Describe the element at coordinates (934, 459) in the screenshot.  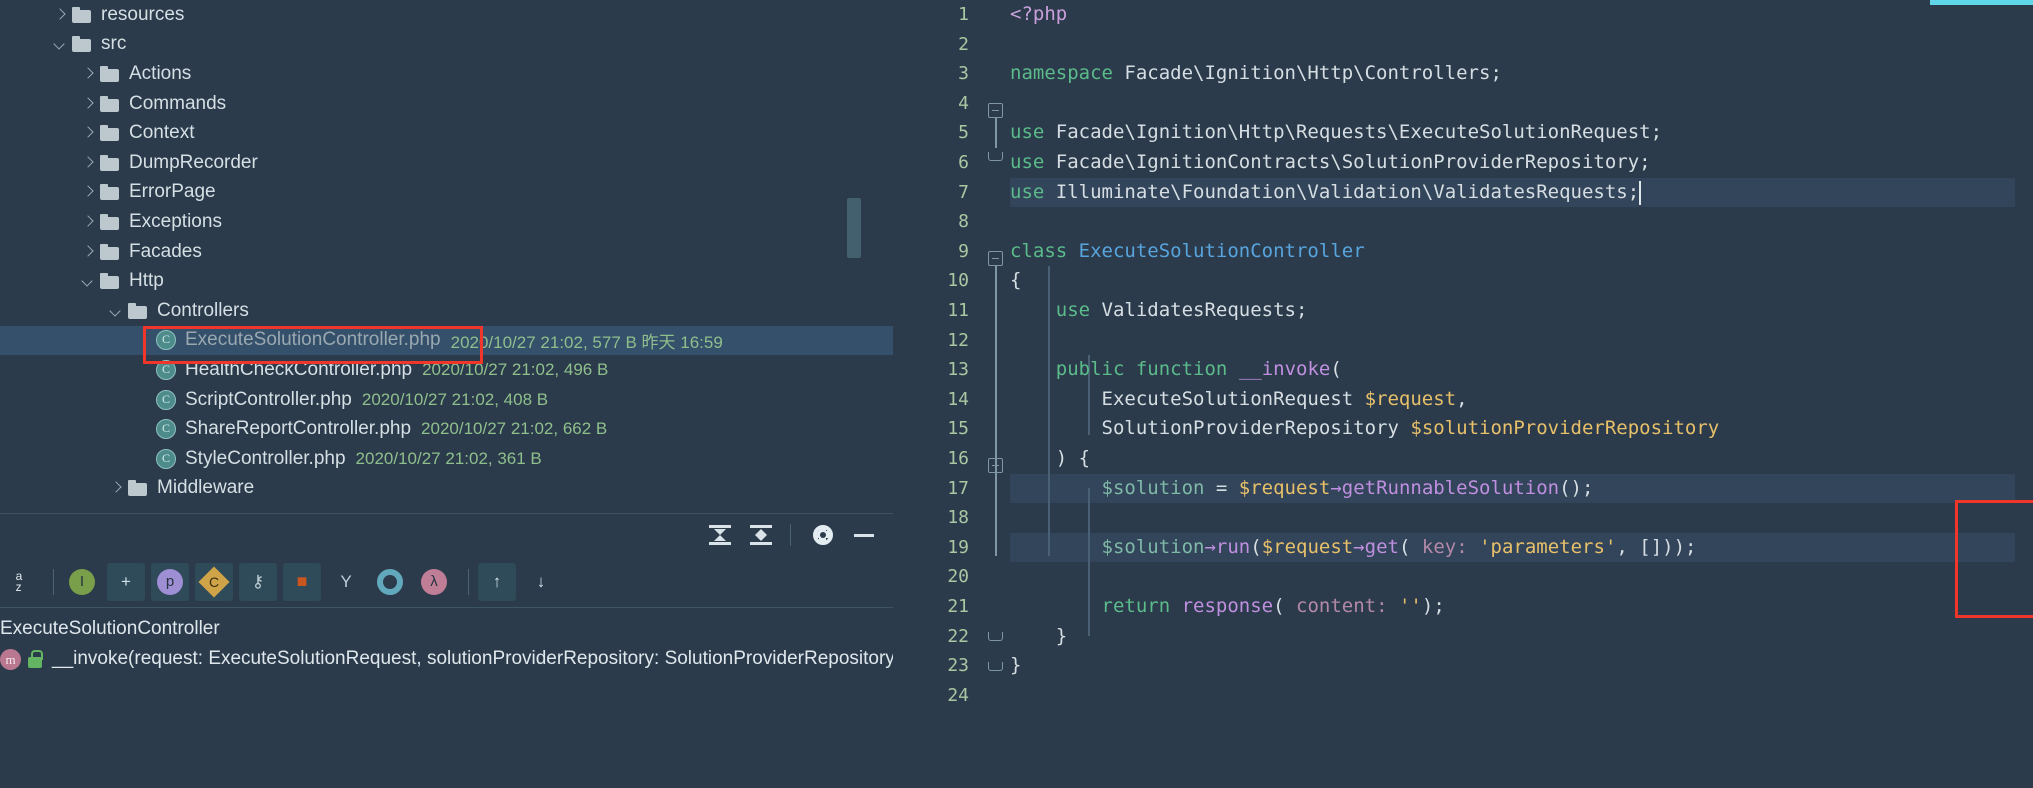
I see `line-number: 16` at that location.